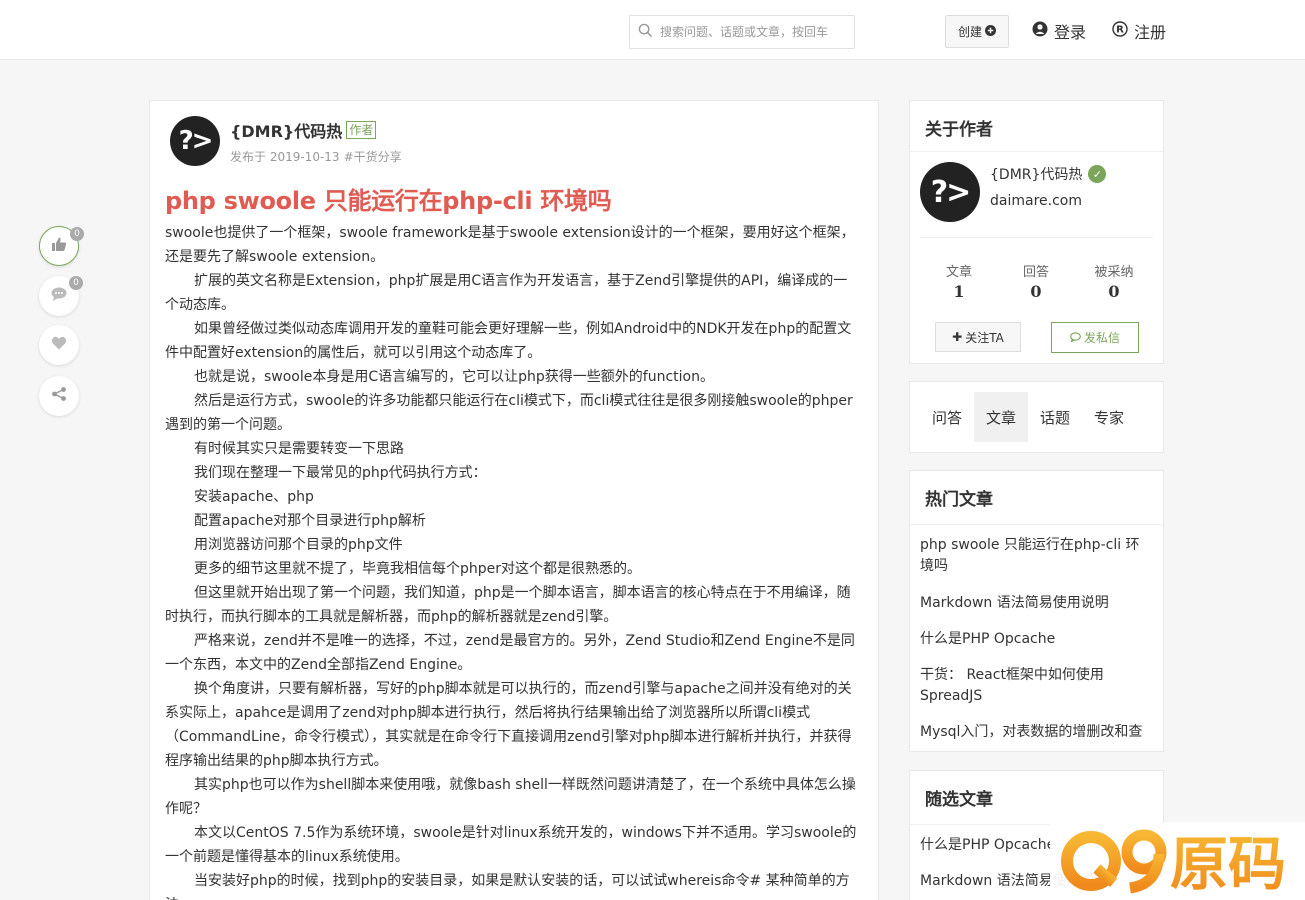  I want to click on search-box, so click(742, 32).